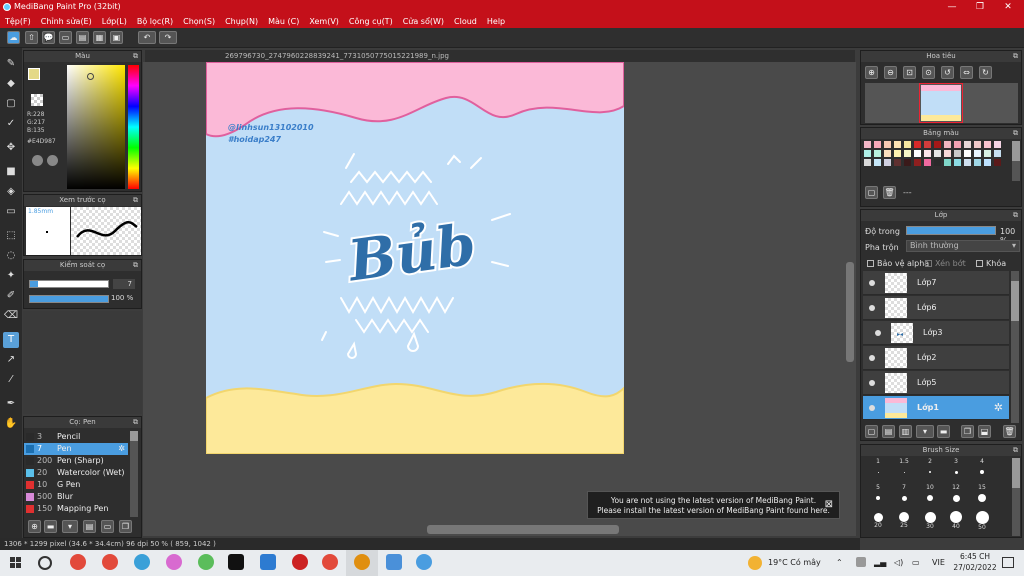 Image resolution: width=1024 pixels, height=576 pixels. Describe the element at coordinates (70, 526) in the screenshot. I see `brush-options-icon: ▾` at that location.